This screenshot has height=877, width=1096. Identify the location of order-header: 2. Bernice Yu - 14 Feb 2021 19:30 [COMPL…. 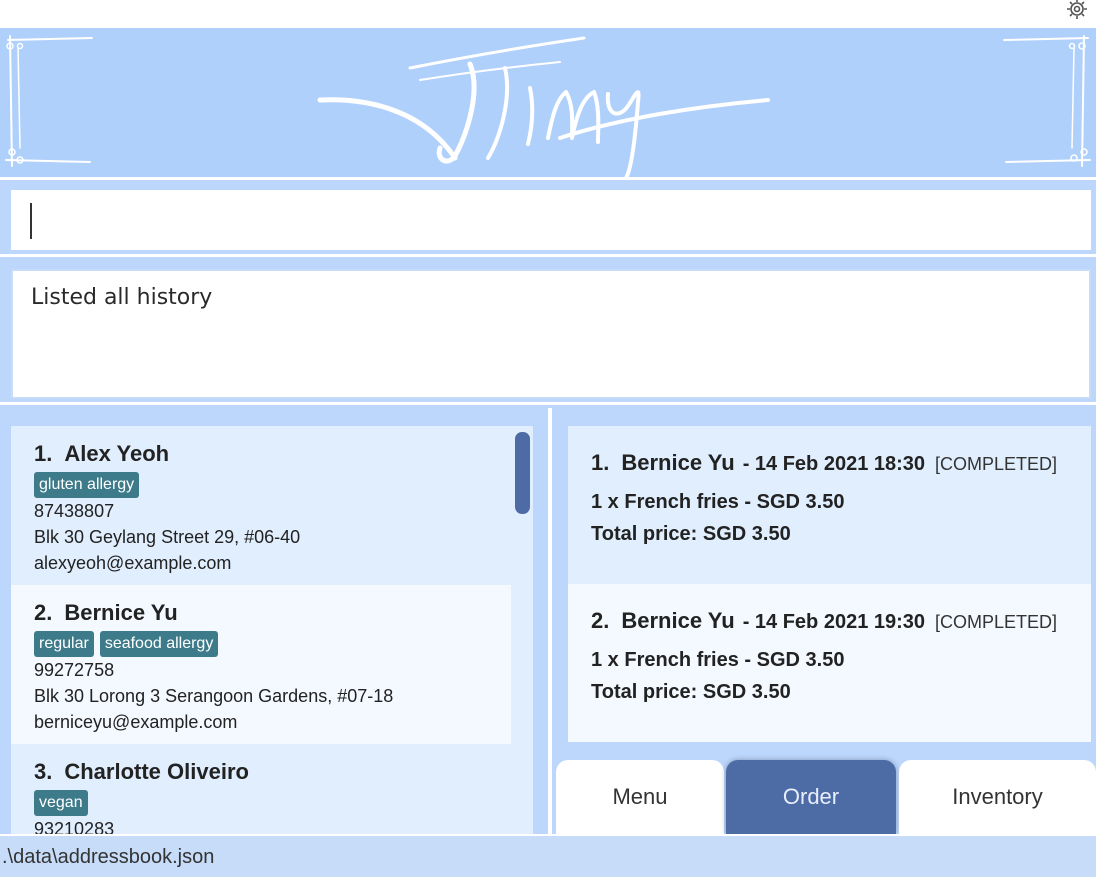
(829, 626).